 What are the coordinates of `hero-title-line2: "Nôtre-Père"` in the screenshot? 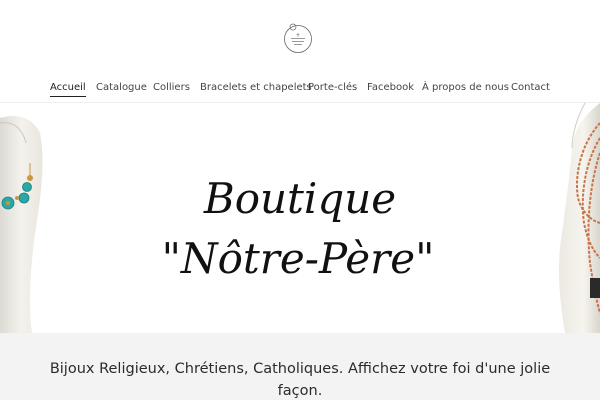 It's located at (298, 258).